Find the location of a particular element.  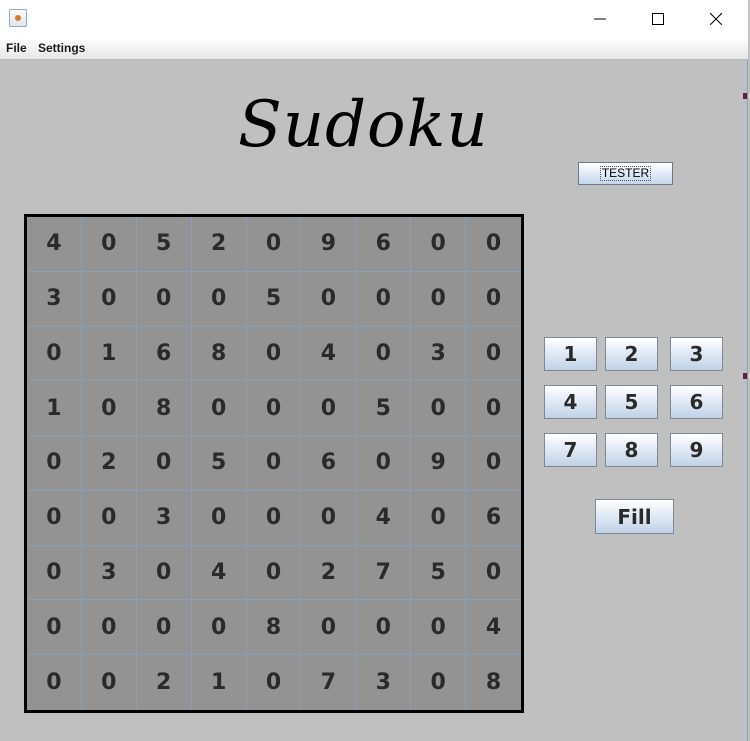

number-button: 7 is located at coordinates (570, 450).